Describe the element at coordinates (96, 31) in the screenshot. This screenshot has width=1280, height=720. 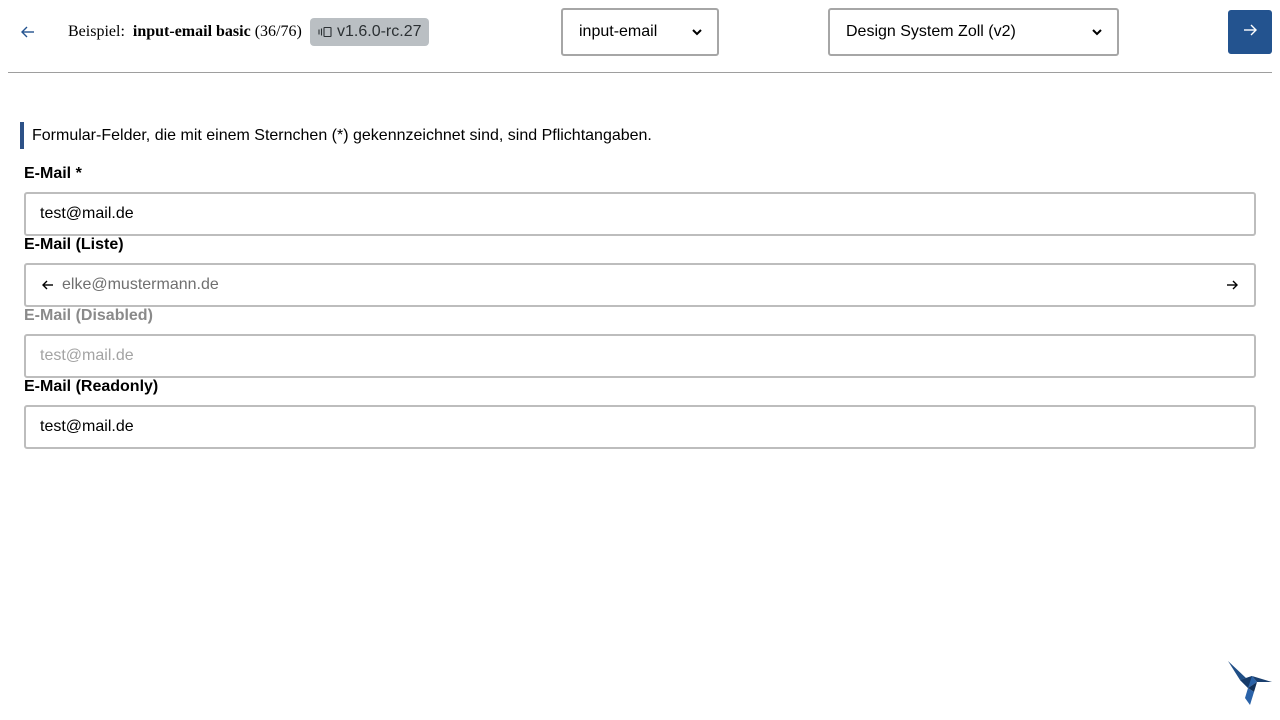
I see `example-prefix: Beispiel:` at that location.